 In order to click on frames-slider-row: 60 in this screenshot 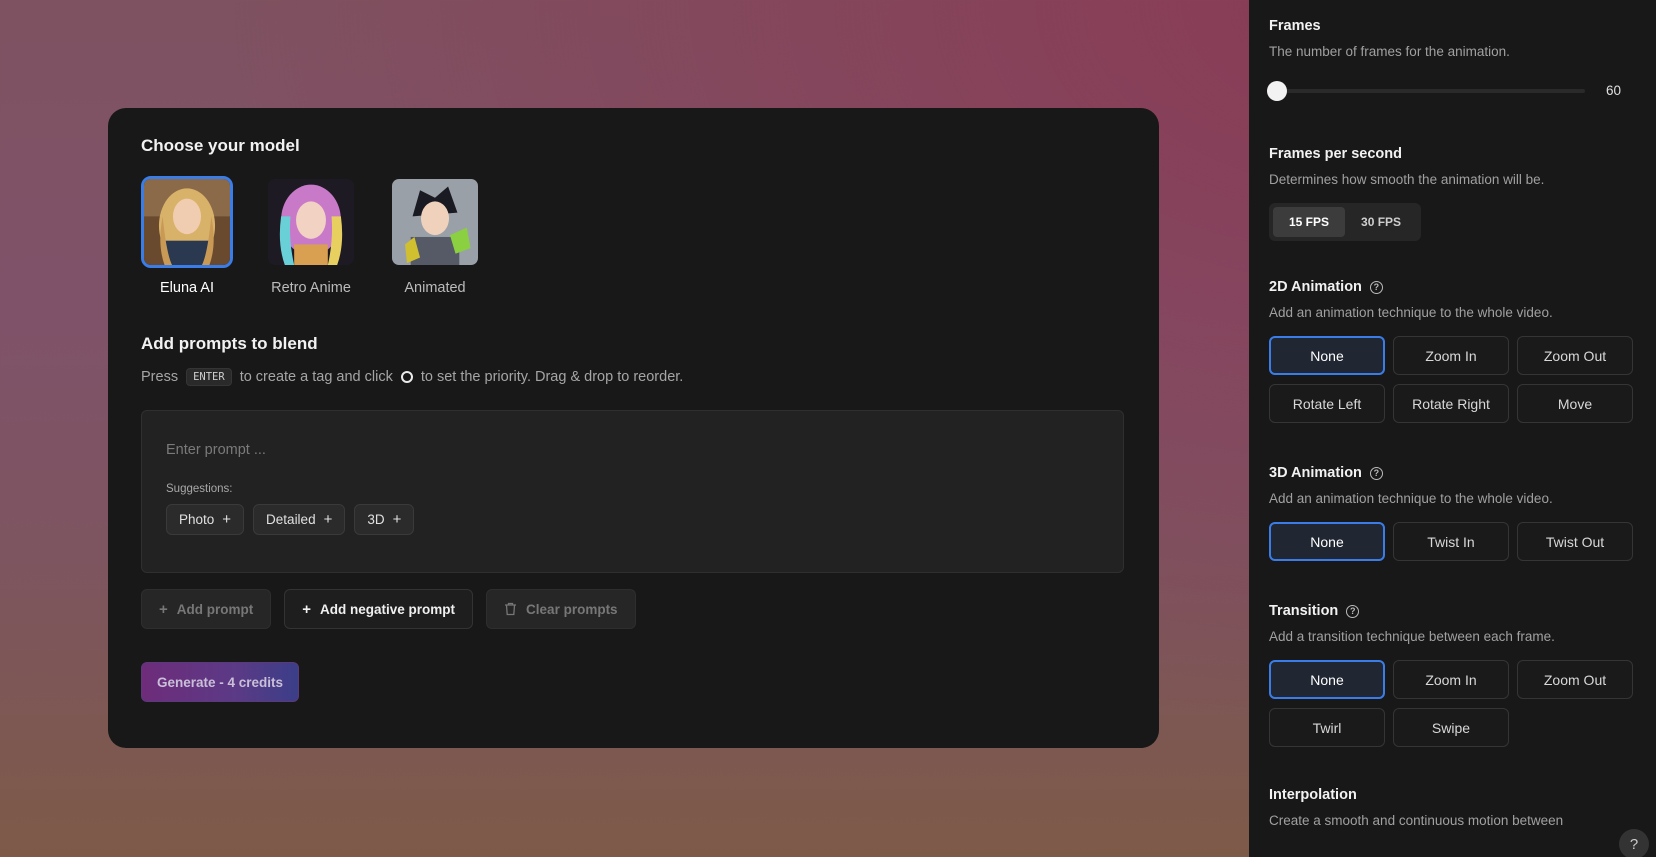, I will do `click(1451, 90)`.